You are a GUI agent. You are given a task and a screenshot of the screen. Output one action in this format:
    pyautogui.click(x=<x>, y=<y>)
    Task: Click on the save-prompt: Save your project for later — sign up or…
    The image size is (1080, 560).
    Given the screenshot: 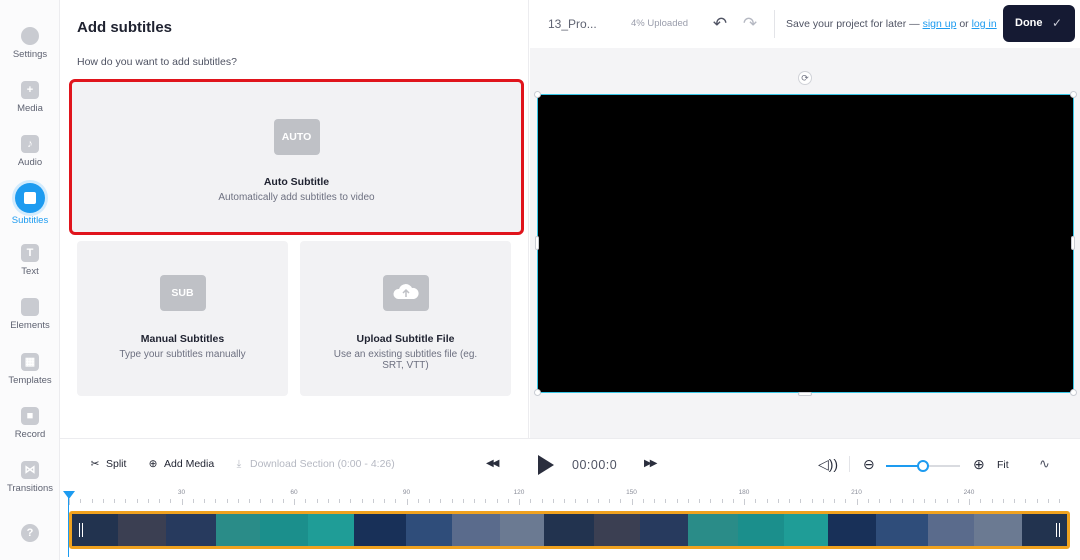 What is the action you would take?
    pyautogui.click(x=891, y=24)
    